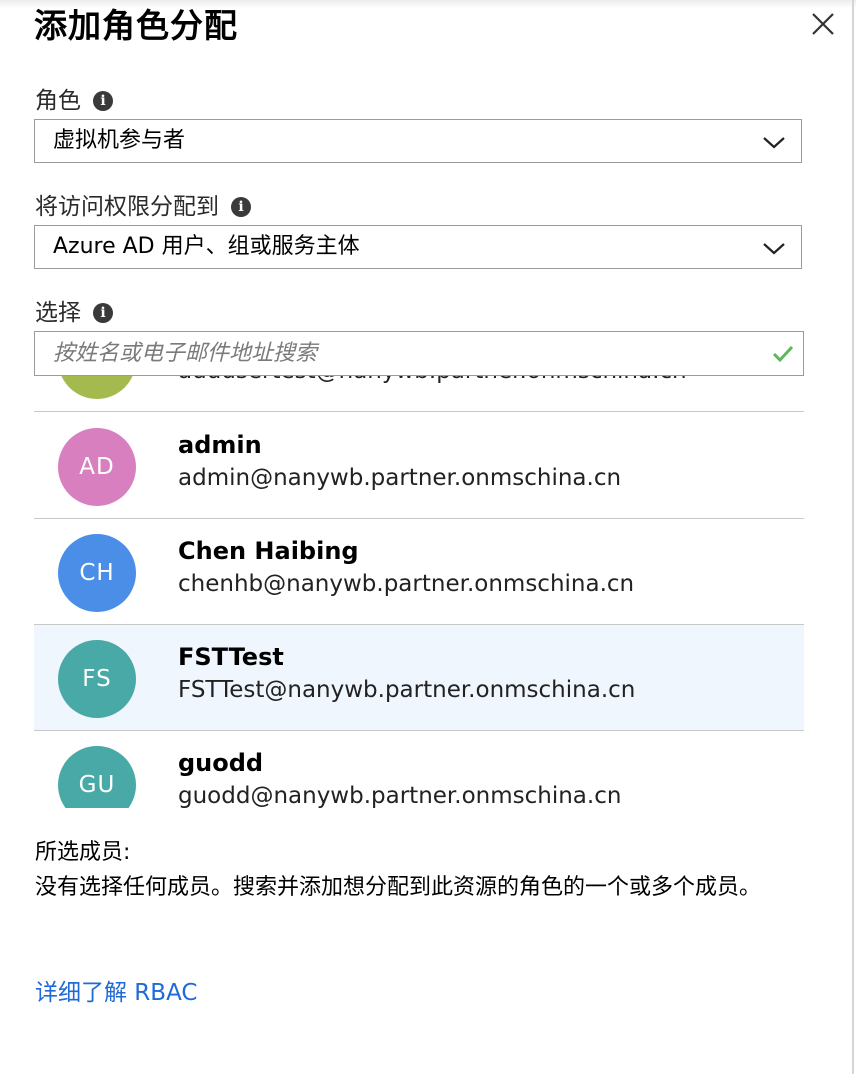  What do you see at coordinates (400, 795) in the screenshot?
I see `user-email: guodd@nanywb.partner.onmschina.cn` at bounding box center [400, 795].